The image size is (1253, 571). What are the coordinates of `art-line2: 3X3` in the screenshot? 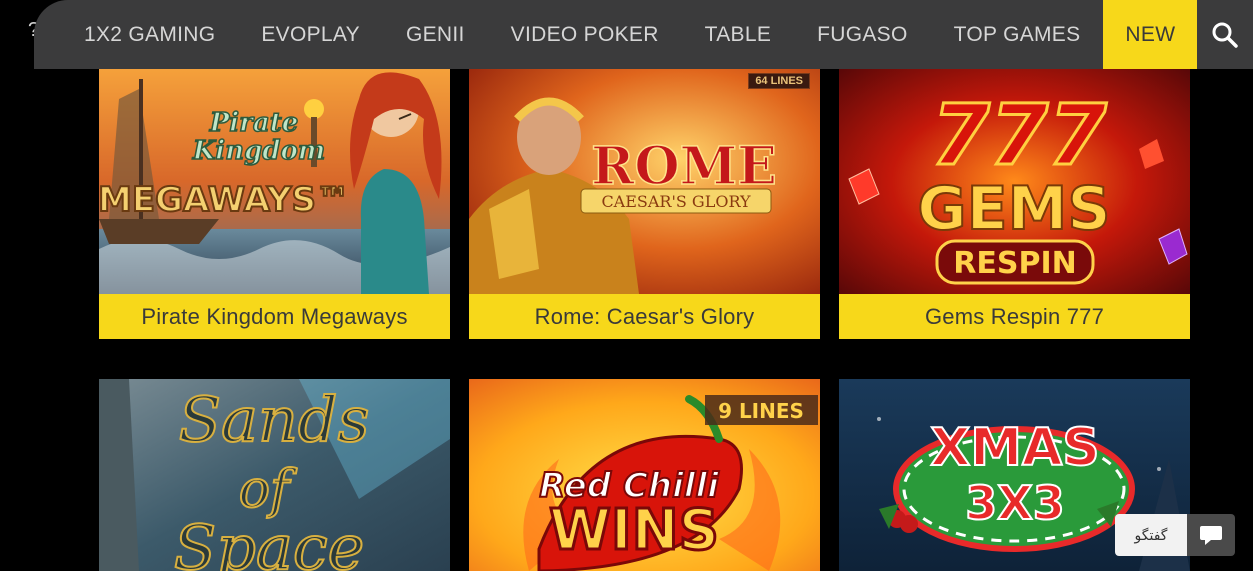 It's located at (1014, 503).